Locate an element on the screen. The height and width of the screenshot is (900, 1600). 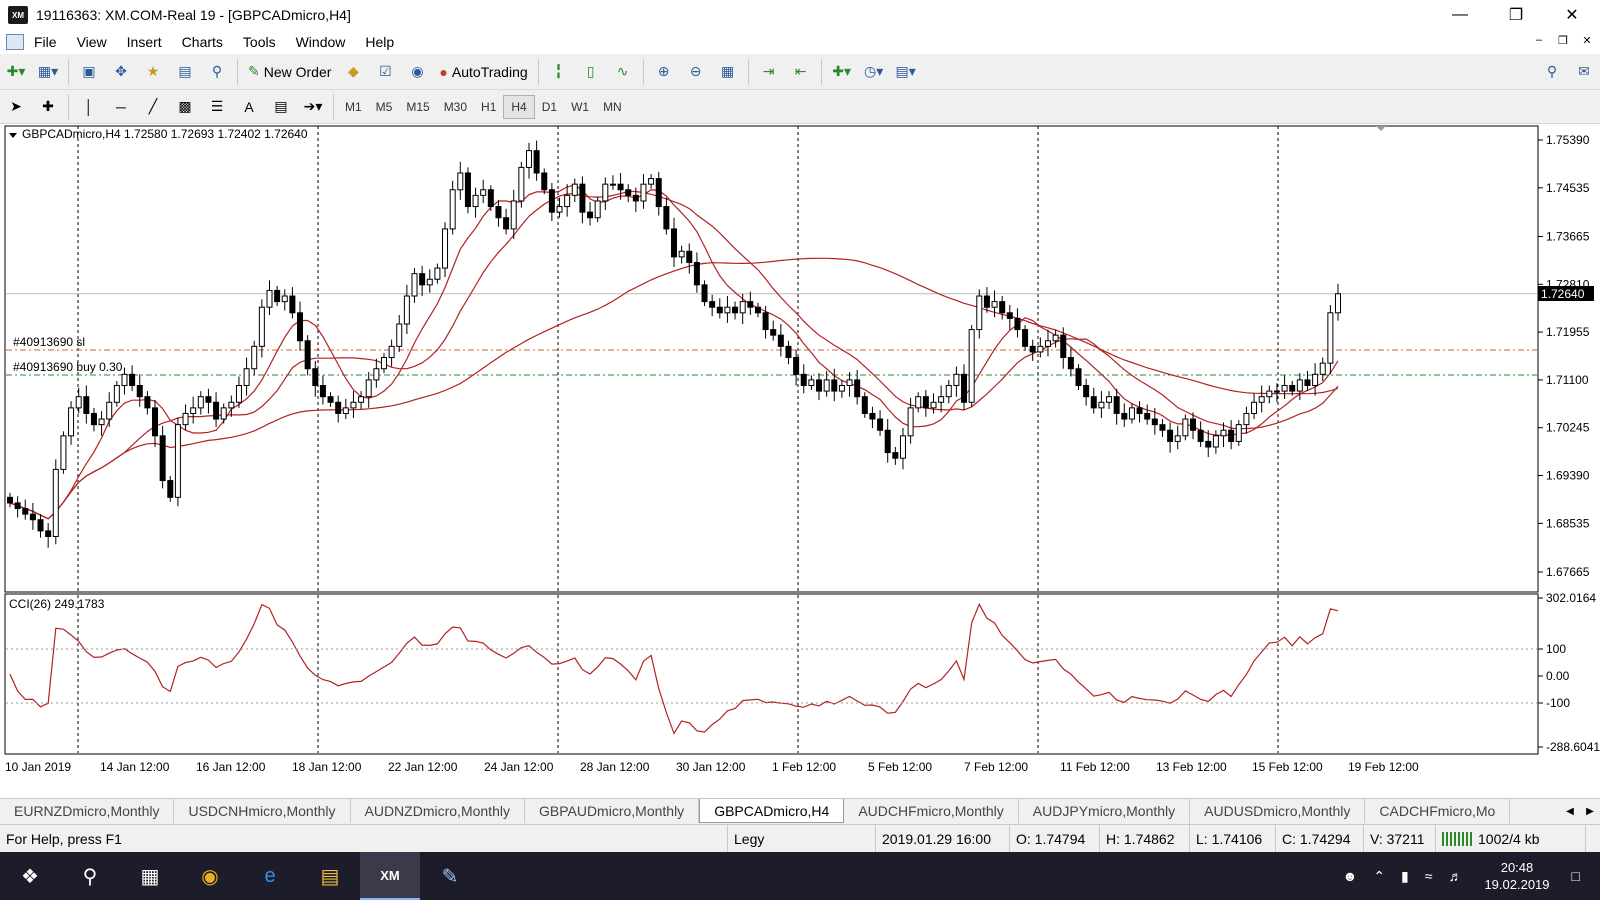
mdi-minimize-button: – is located at coordinates (1539, 40).